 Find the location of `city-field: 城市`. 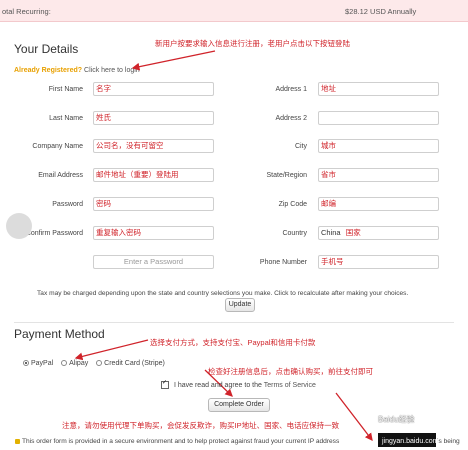

city-field: 城市 is located at coordinates (378, 146).